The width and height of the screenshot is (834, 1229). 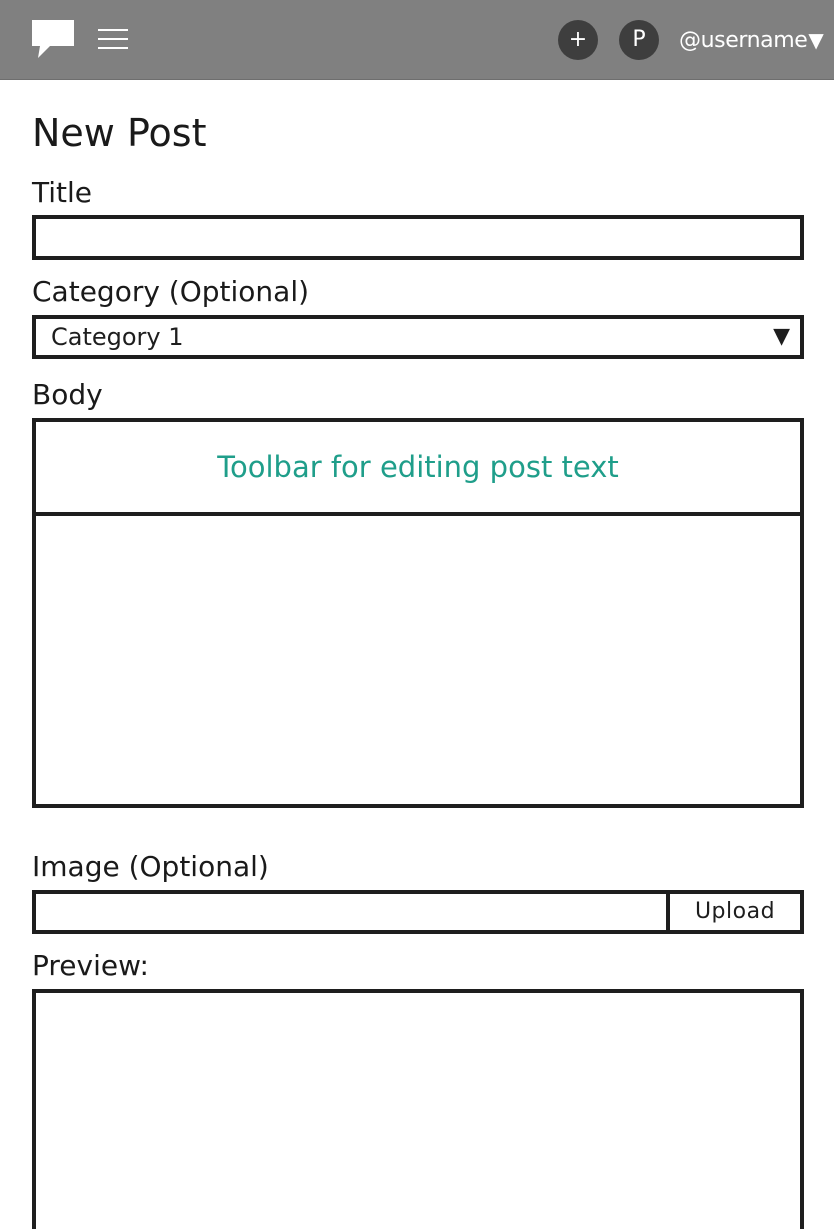 I want to click on top-navbar: + P @username▼, so click(x=417, y=40).